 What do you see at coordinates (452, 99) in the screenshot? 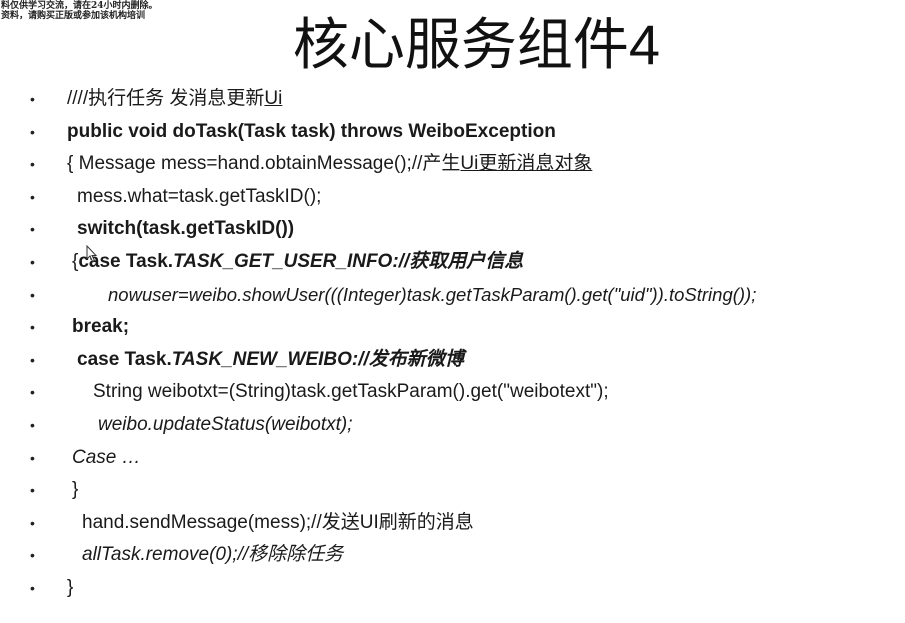
I see `list-item: • ////执行任务 发消息更新Ui` at bounding box center [452, 99].